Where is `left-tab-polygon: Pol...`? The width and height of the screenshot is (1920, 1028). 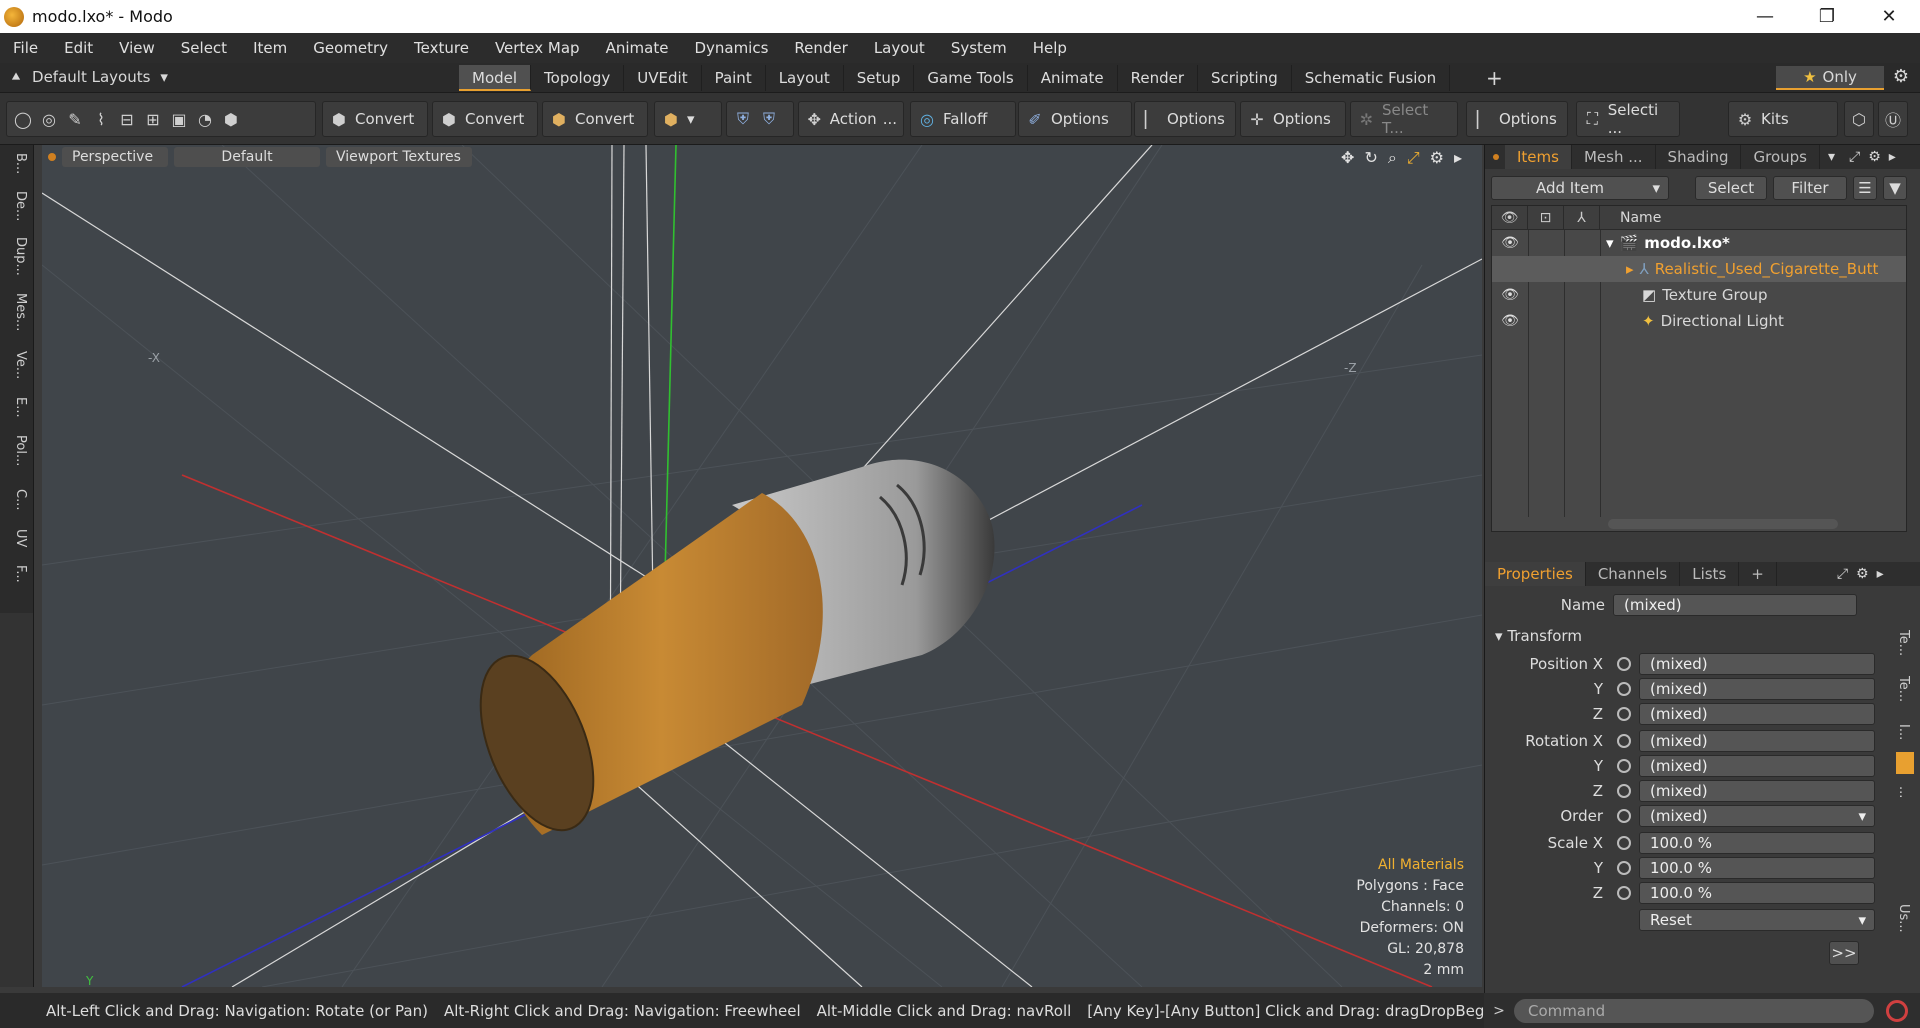
left-tab-polygon: Pol... is located at coordinates (17, 450).